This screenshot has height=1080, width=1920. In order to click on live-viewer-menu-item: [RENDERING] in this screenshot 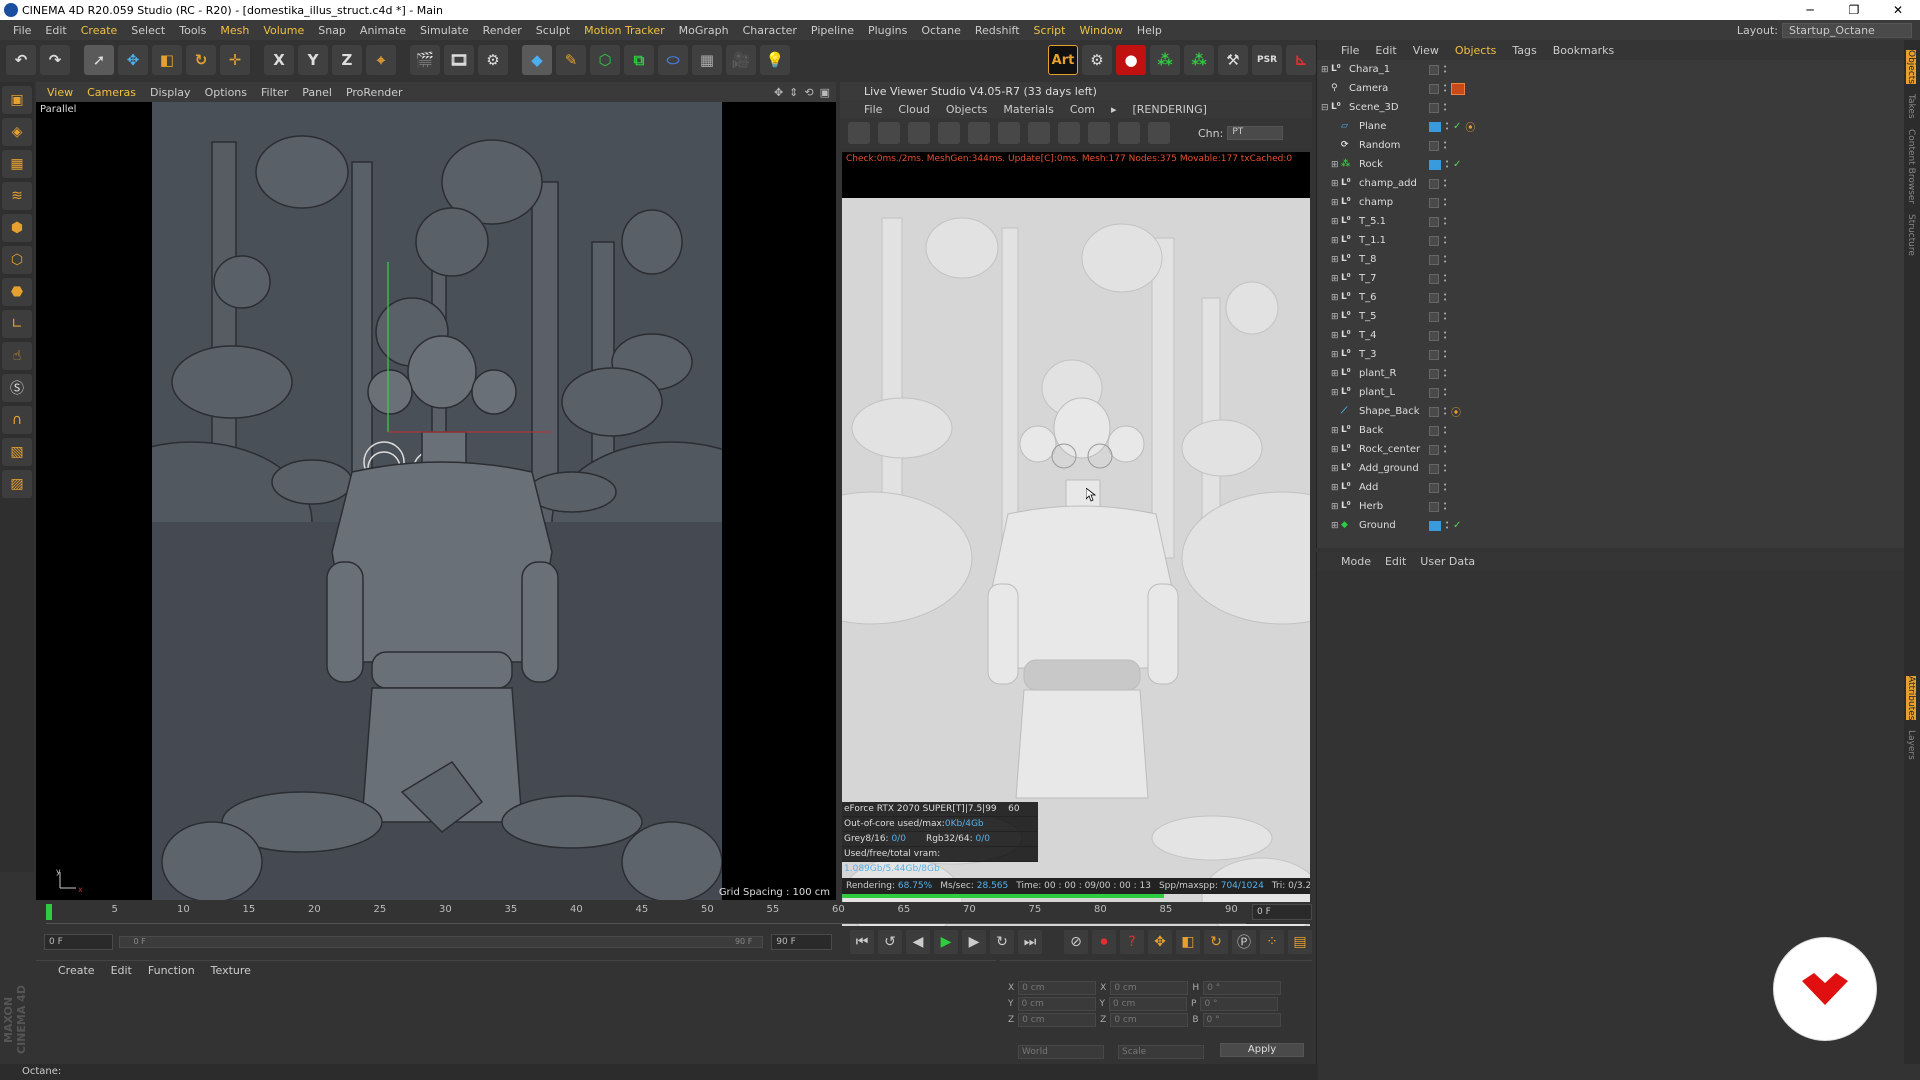, I will do `click(1170, 109)`.